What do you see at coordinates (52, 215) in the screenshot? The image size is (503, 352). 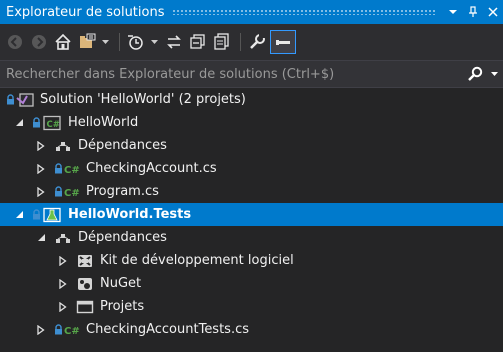 I see `test-project-icon` at bounding box center [52, 215].